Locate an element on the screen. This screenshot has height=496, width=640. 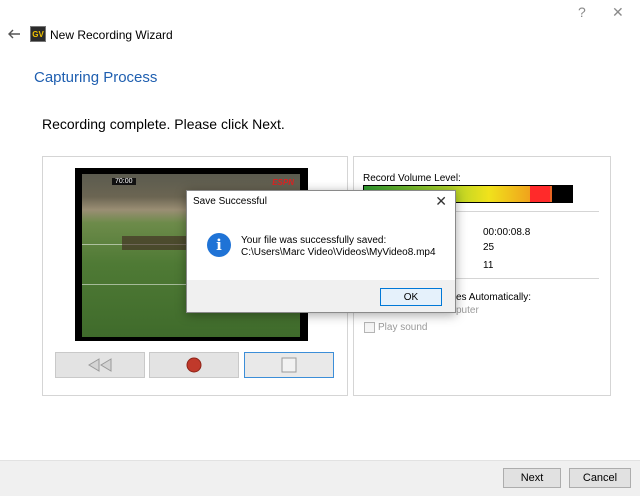
stat-value-3: 11 is located at coordinates (488, 265).